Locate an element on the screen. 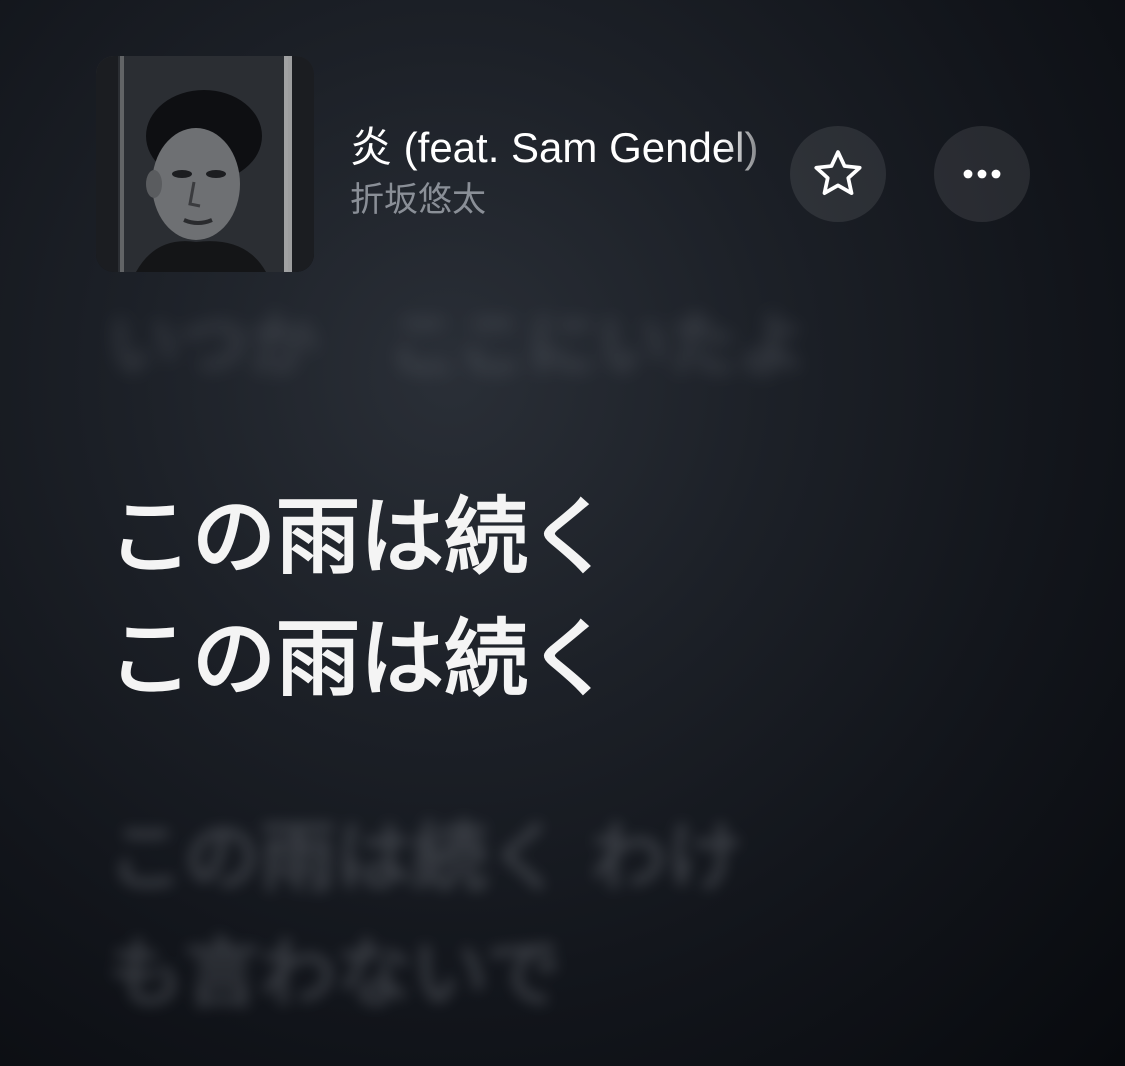 This screenshot has width=1125, height=1066. lyric-line-next-1: この雨は続く わけ is located at coordinates (425, 857).